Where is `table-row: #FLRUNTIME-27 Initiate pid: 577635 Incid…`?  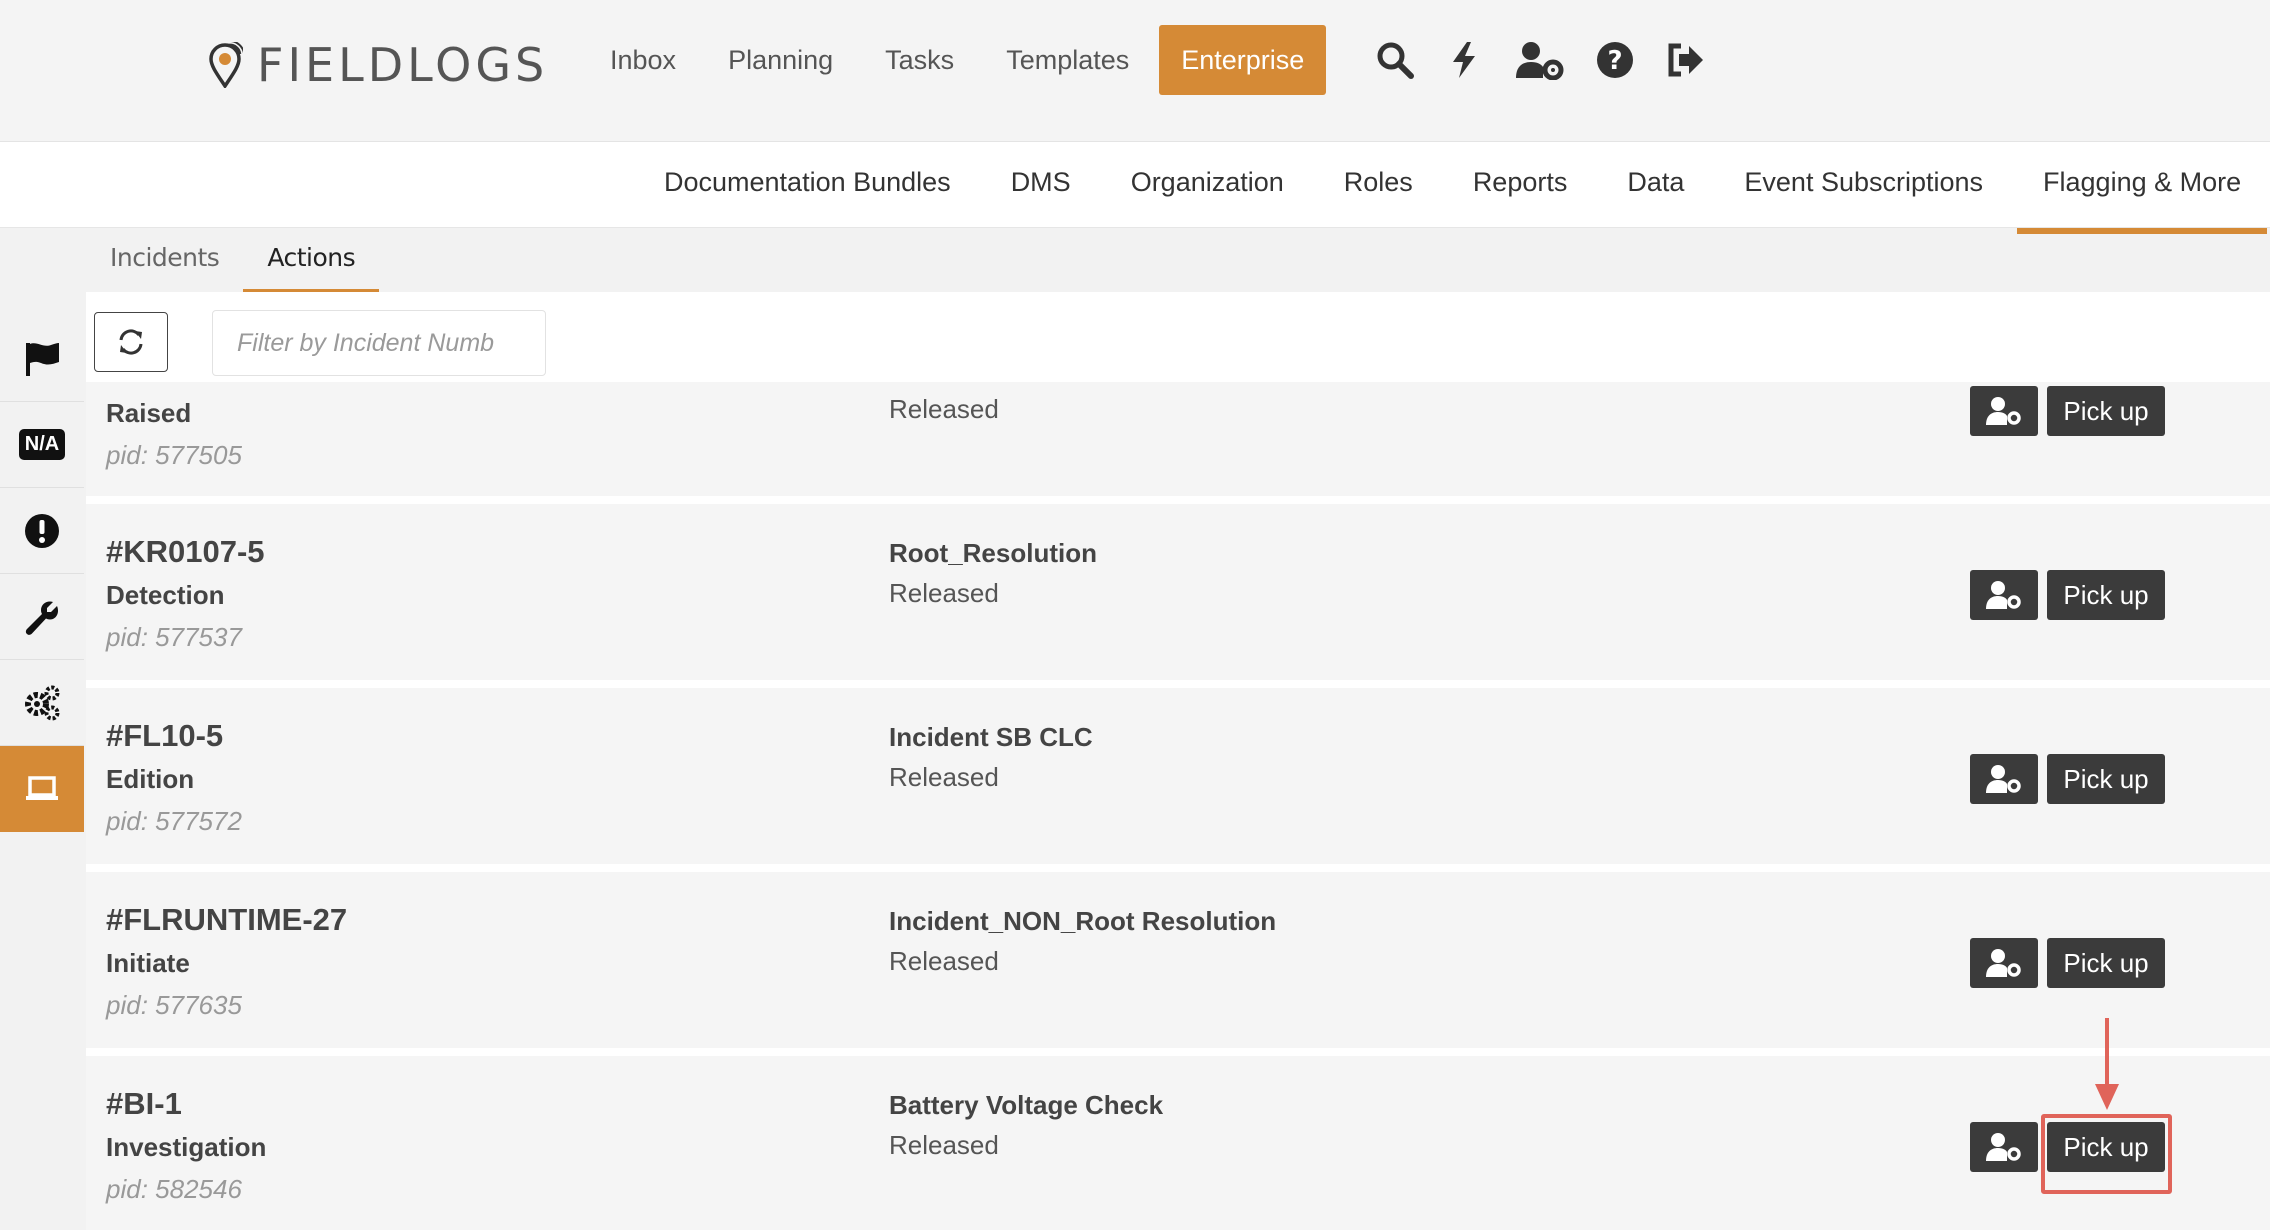
table-row: #FLRUNTIME-27 Initiate pid: 577635 Incid… is located at coordinates (1178, 964).